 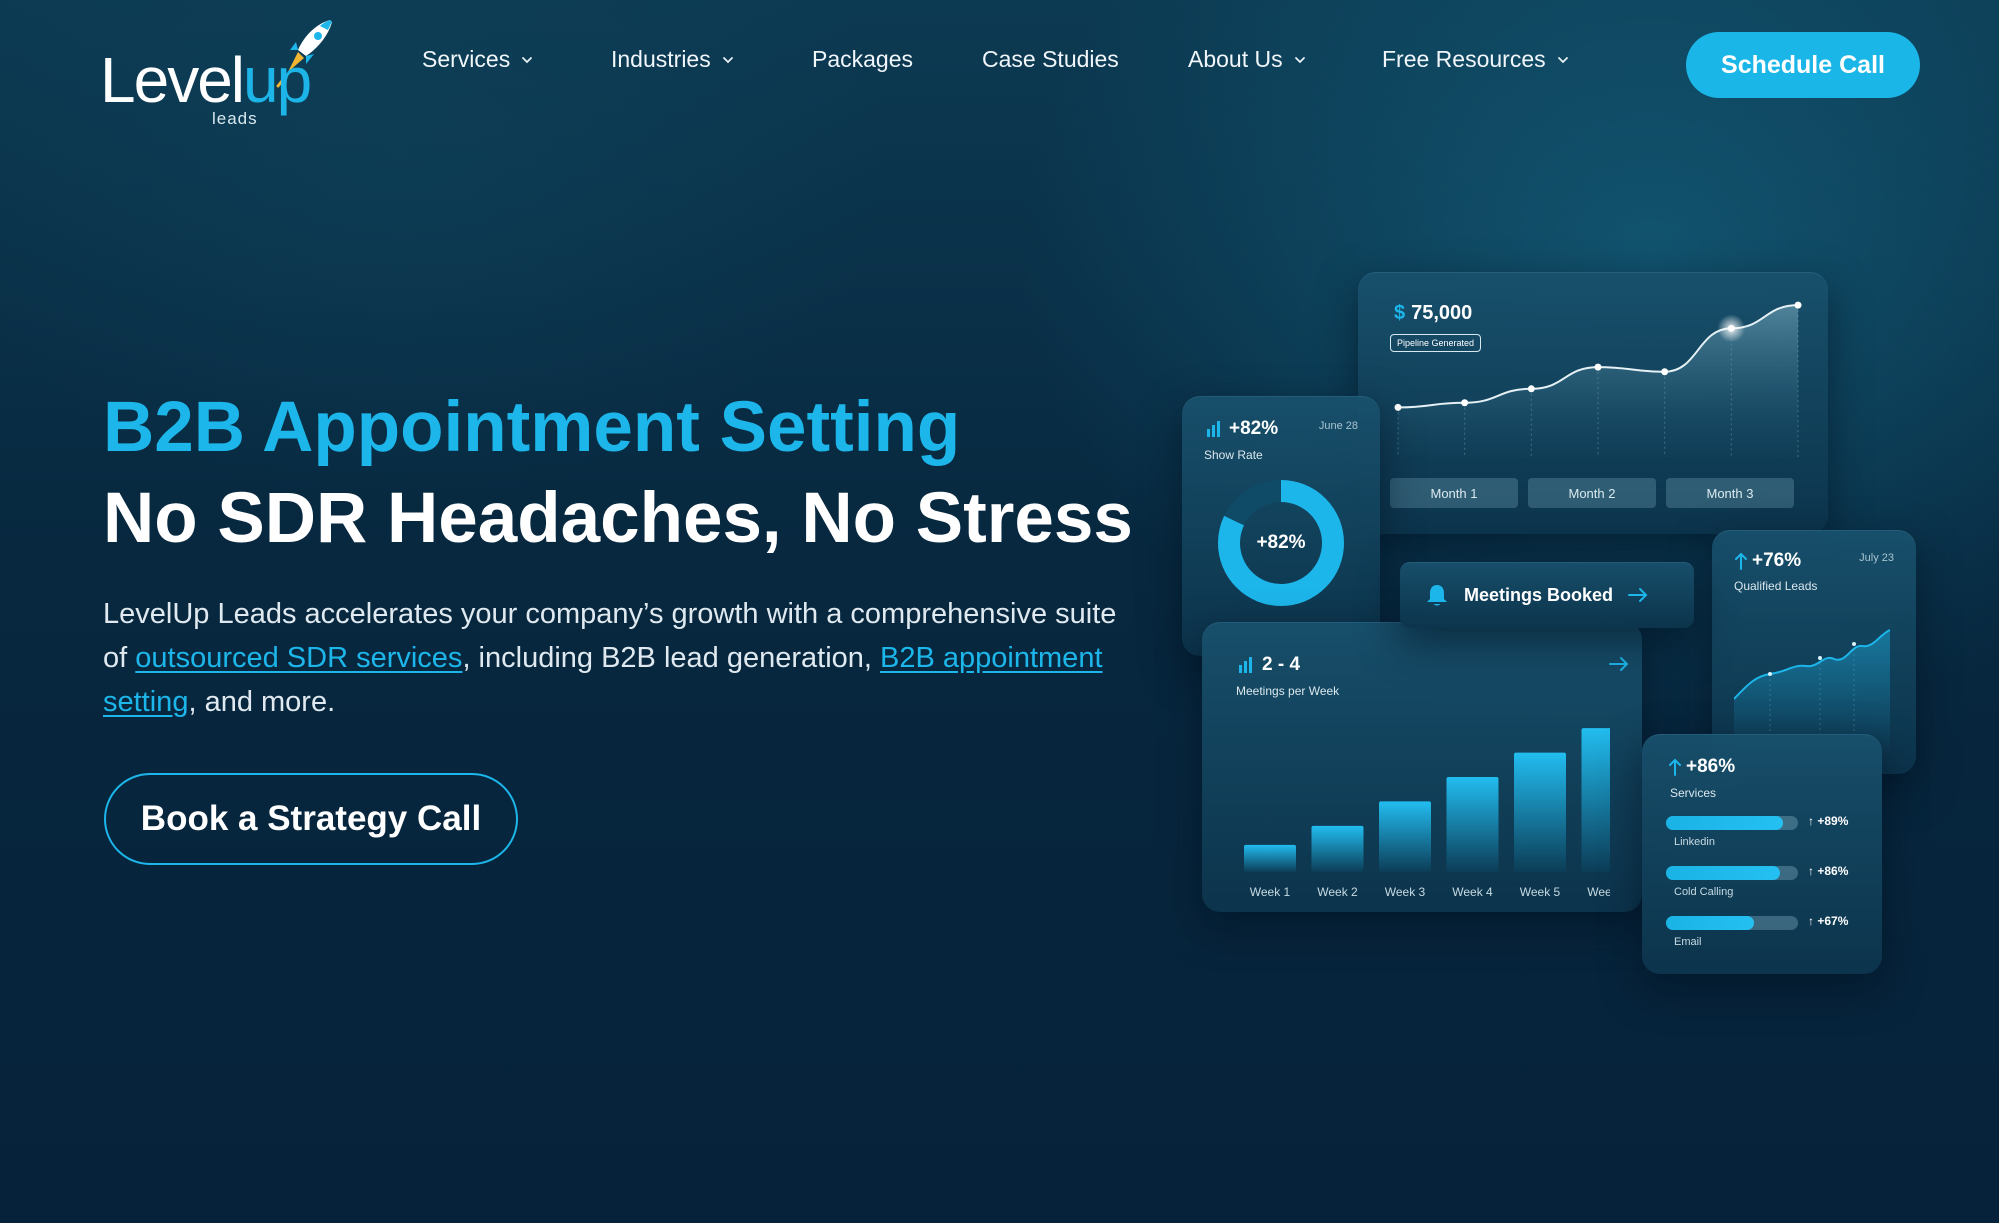 I want to click on service-name: Email, so click(x=1688, y=942).